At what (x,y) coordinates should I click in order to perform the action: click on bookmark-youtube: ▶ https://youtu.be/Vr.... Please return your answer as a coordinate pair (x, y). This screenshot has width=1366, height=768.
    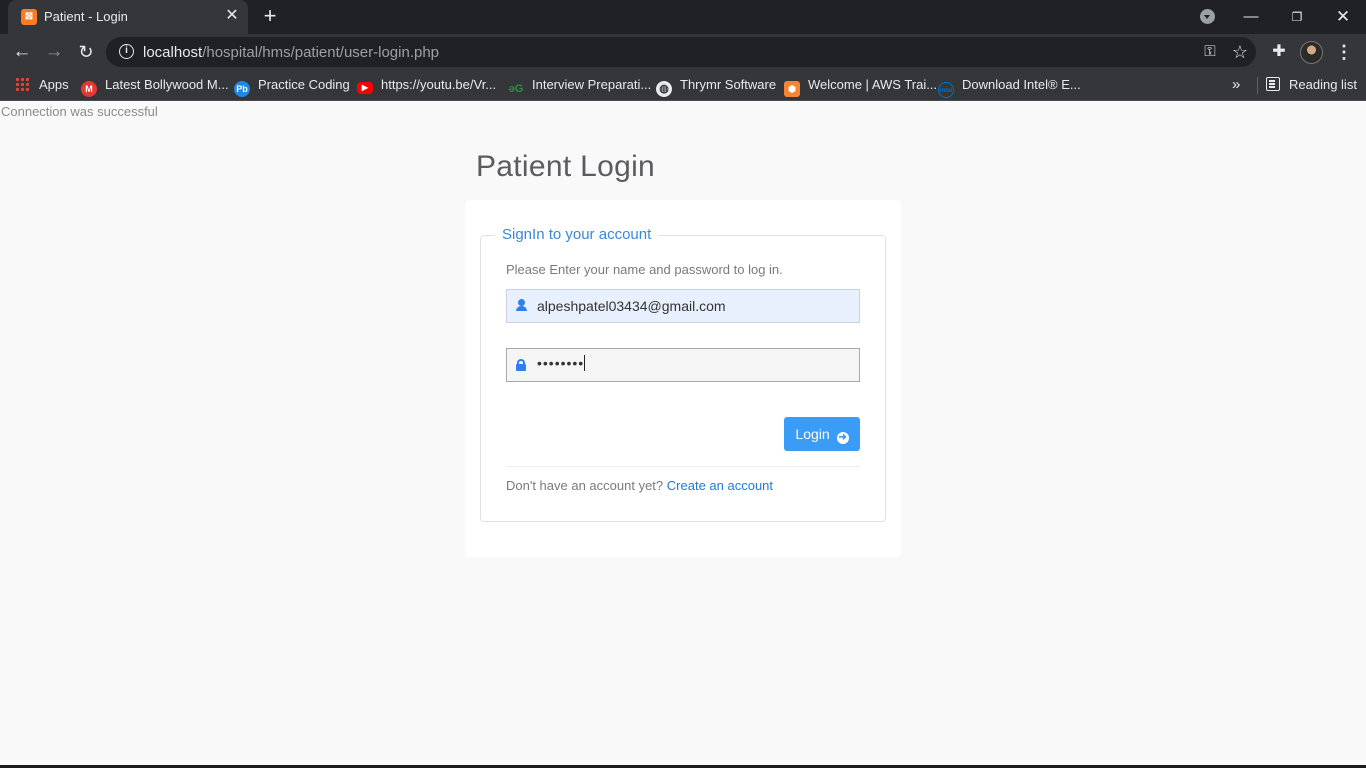
    Looking at the image, I should click on (426, 85).